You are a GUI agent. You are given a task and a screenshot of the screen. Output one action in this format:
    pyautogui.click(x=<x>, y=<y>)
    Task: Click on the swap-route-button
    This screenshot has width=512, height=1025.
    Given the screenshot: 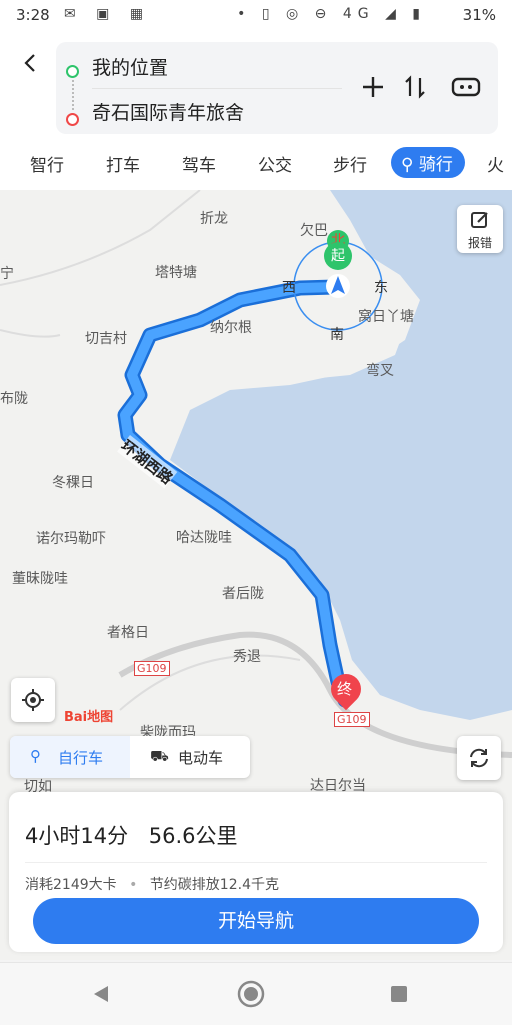 What is the action you would take?
    pyautogui.click(x=415, y=87)
    